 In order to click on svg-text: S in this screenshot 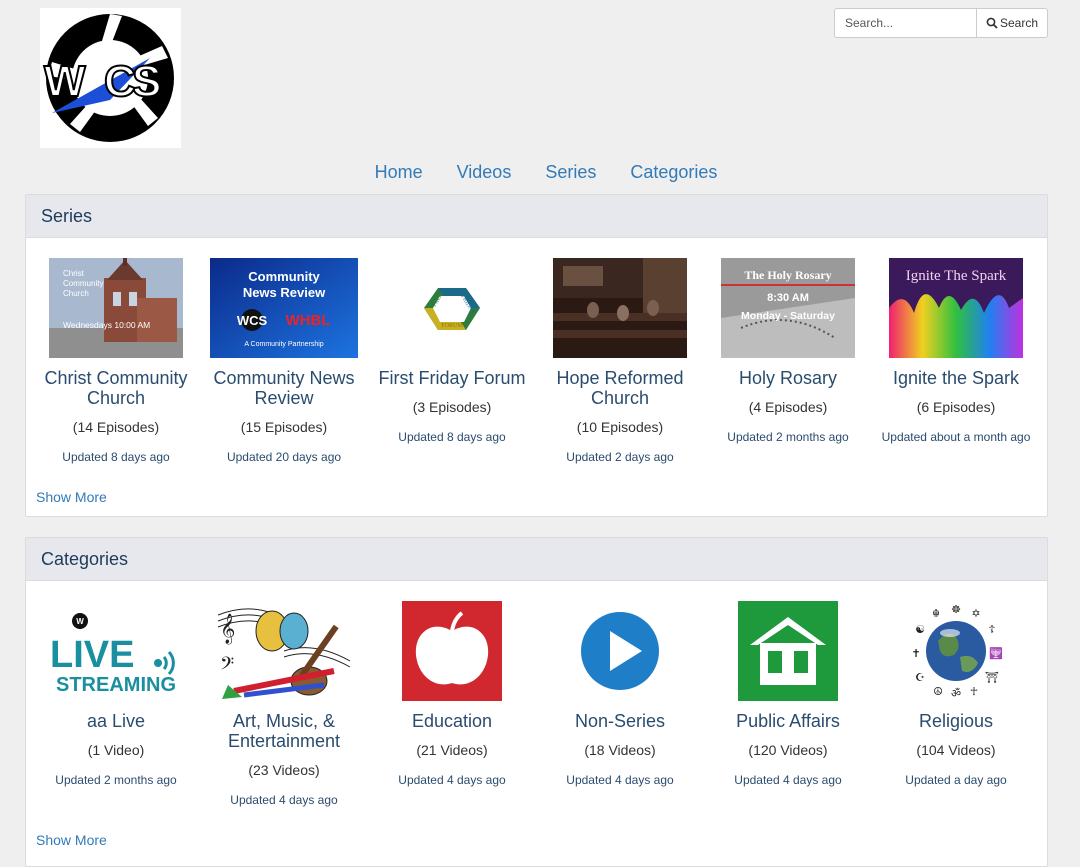, I will do `click(146, 81)`.